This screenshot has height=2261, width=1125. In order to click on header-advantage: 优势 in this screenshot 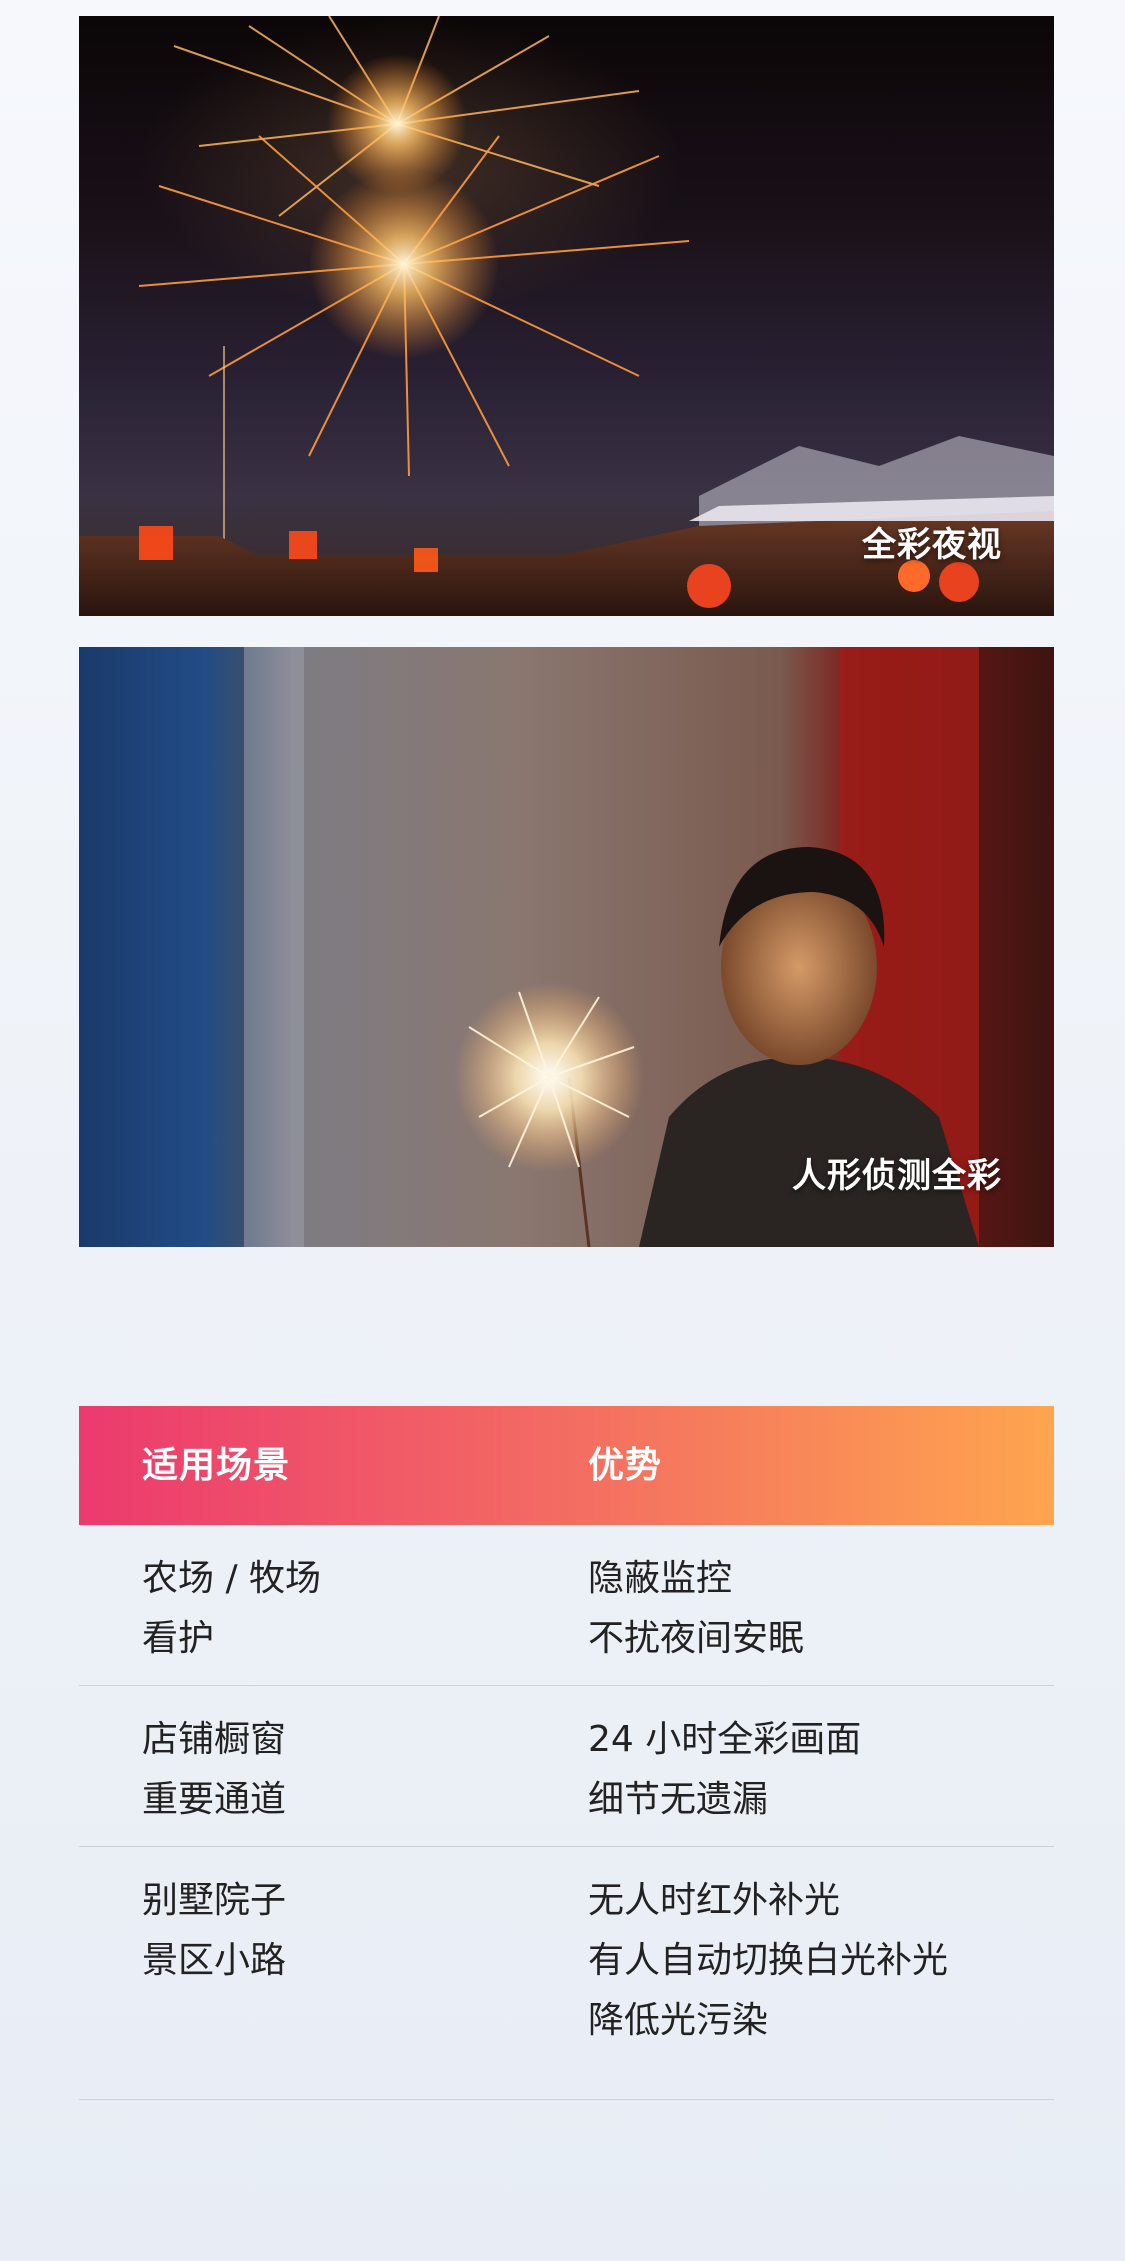, I will do `click(625, 1465)`.